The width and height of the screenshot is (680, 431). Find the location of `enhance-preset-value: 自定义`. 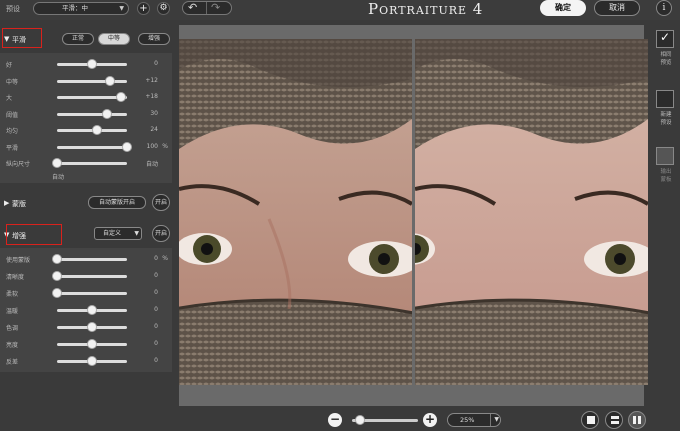

enhance-preset-value: 自定义 is located at coordinates (111, 233).